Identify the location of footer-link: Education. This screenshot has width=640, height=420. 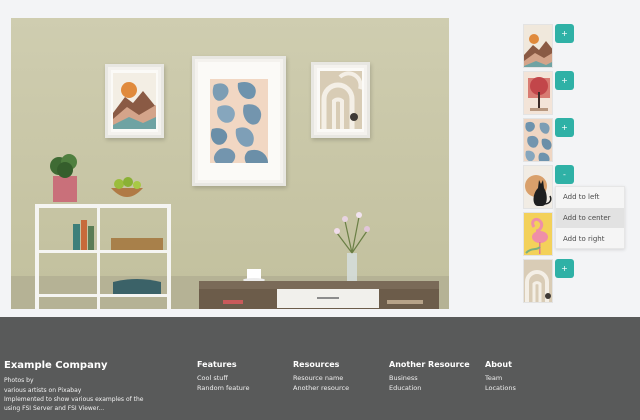
(405, 388).